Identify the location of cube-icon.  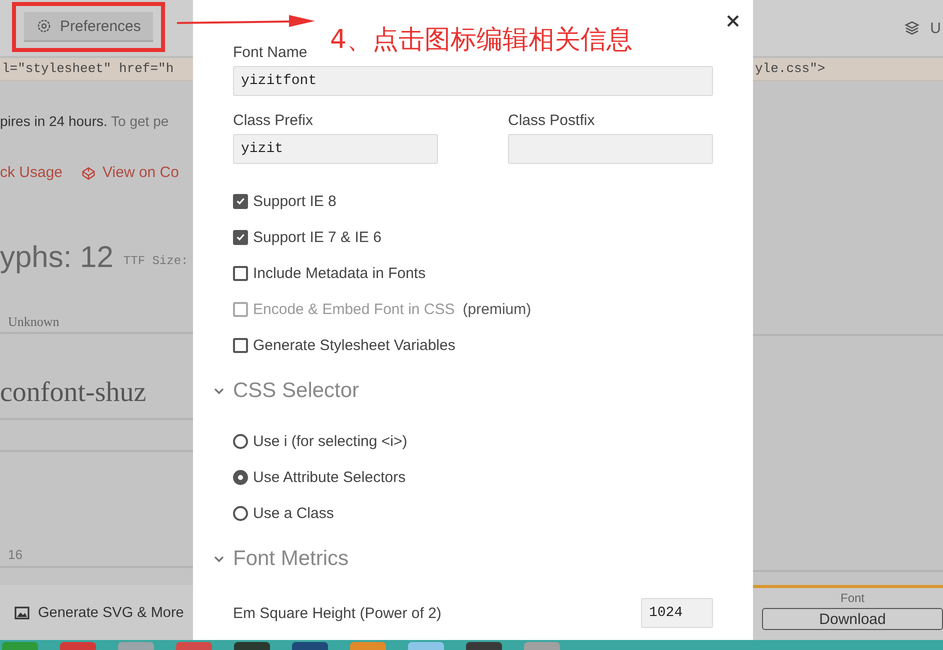
(88, 173).